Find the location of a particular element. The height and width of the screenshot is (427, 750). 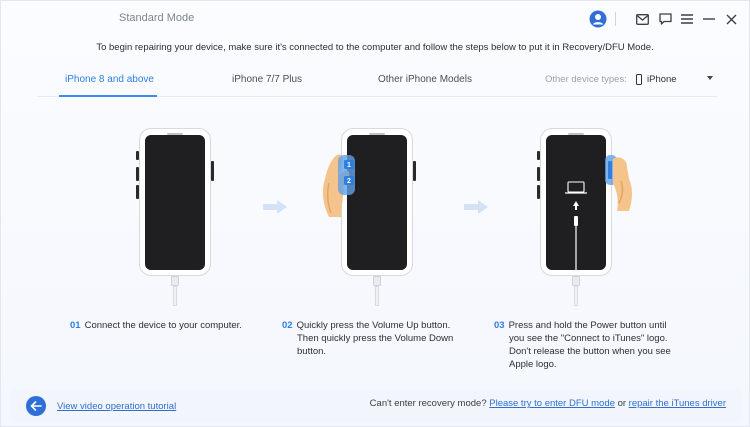

device-type-value: iPhone is located at coordinates (662, 79).